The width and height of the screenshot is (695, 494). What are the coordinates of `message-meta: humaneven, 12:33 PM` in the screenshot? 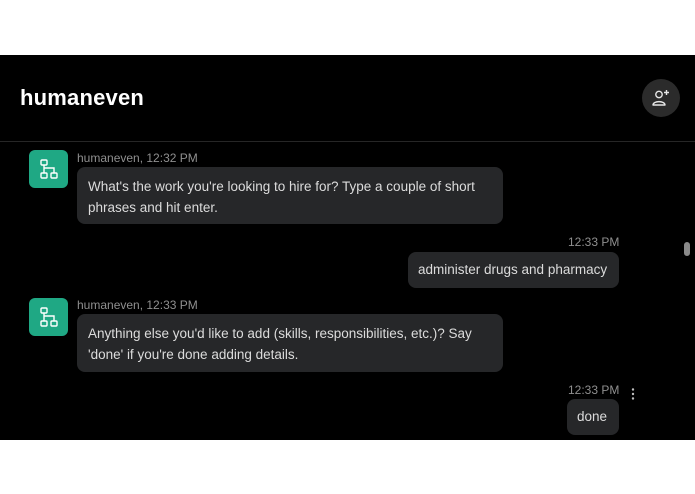 It's located at (137, 305).